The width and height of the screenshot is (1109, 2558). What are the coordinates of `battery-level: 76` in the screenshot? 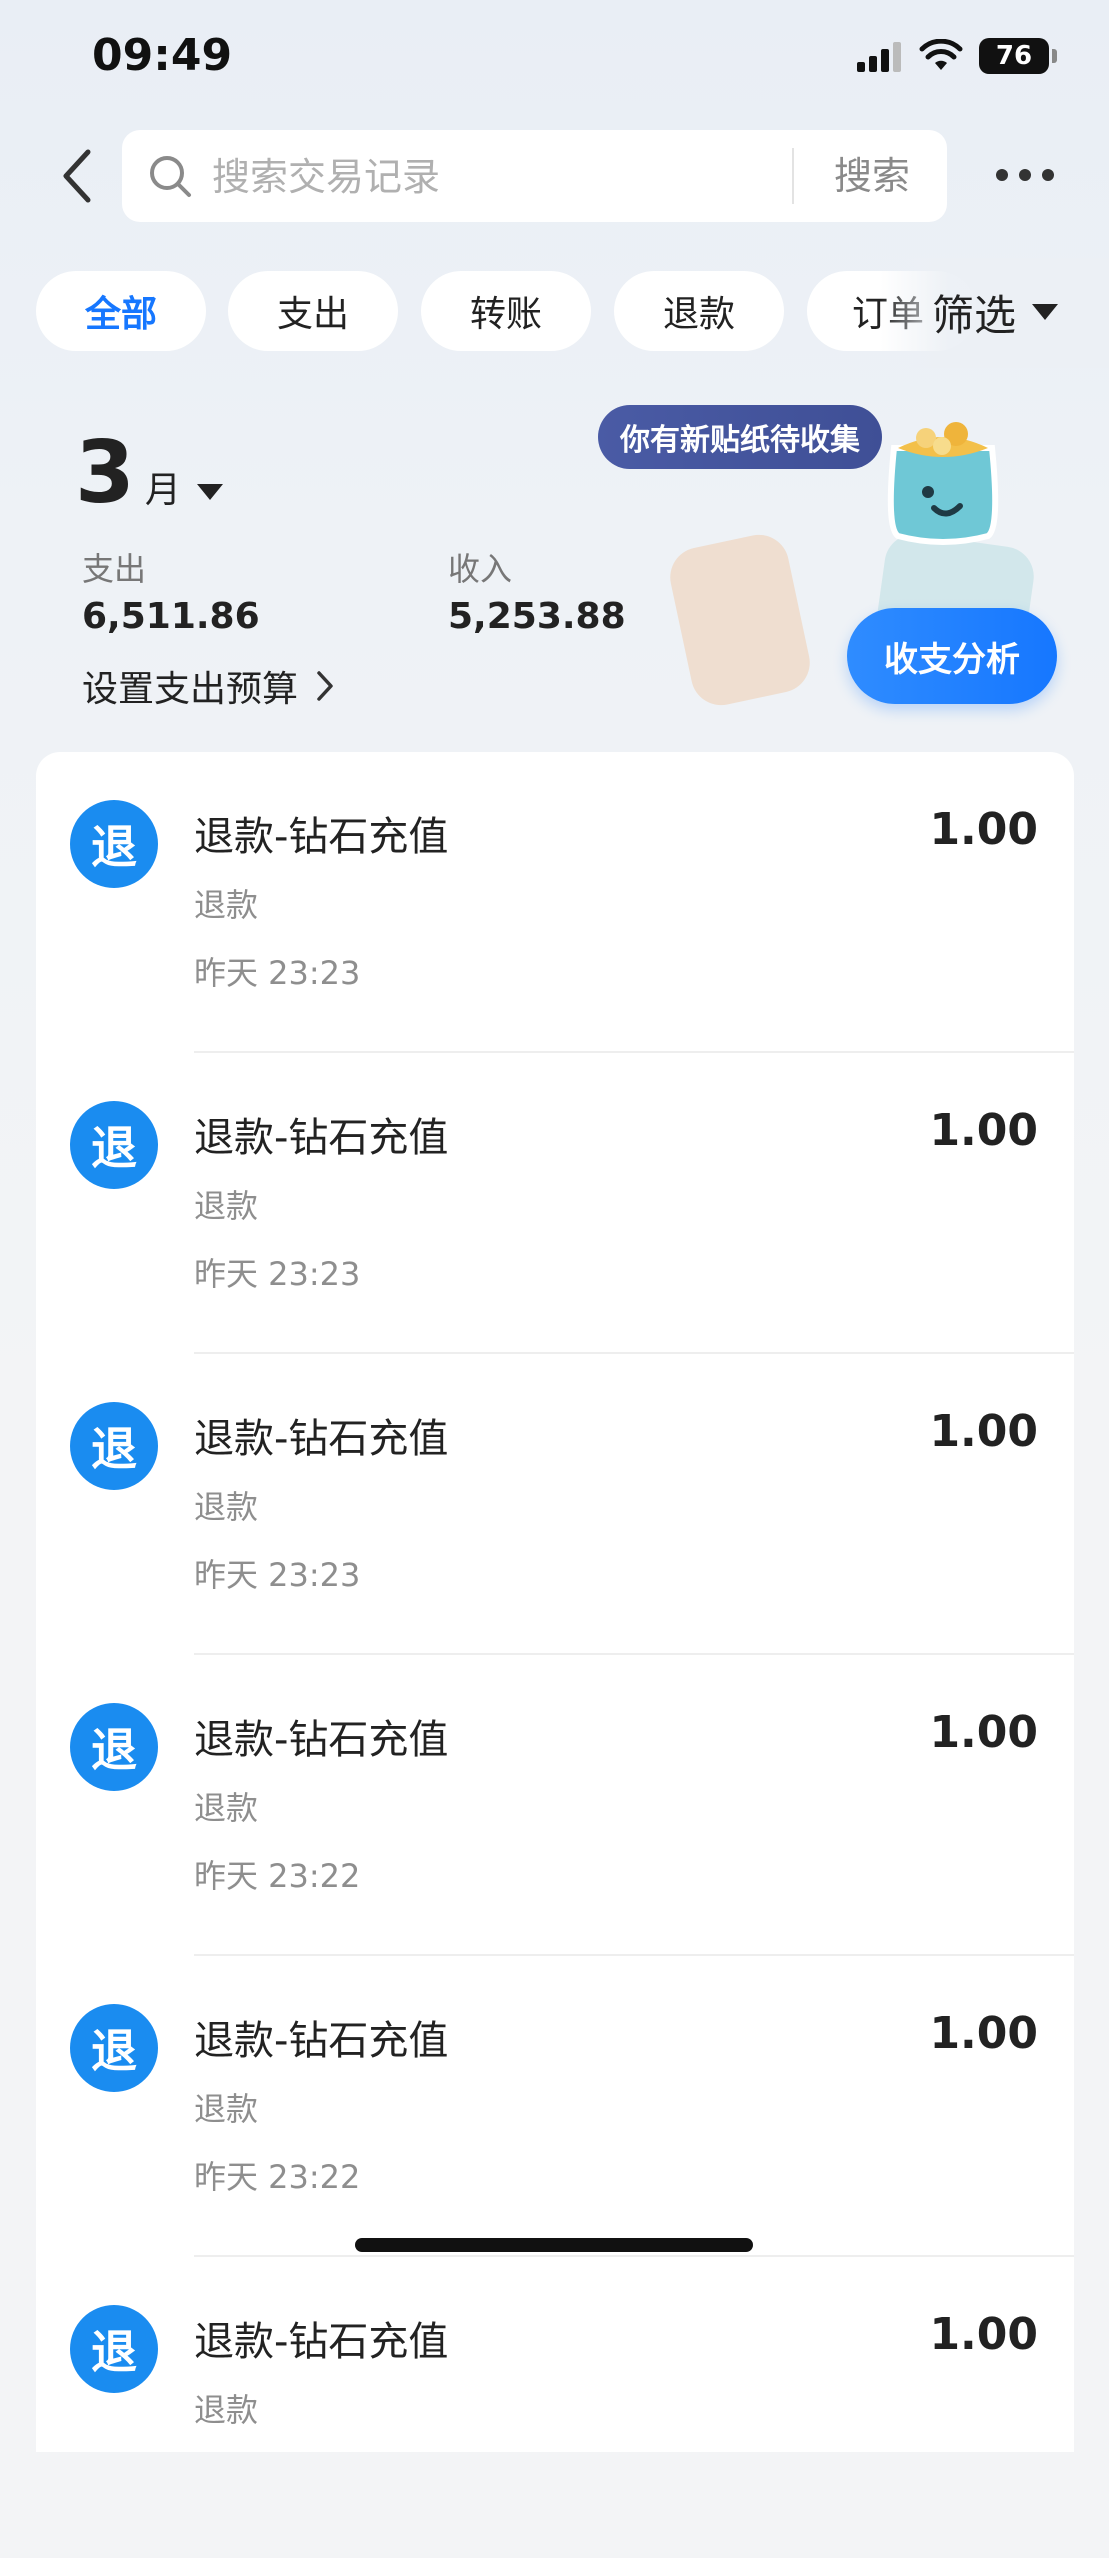 It's located at (1014, 56).